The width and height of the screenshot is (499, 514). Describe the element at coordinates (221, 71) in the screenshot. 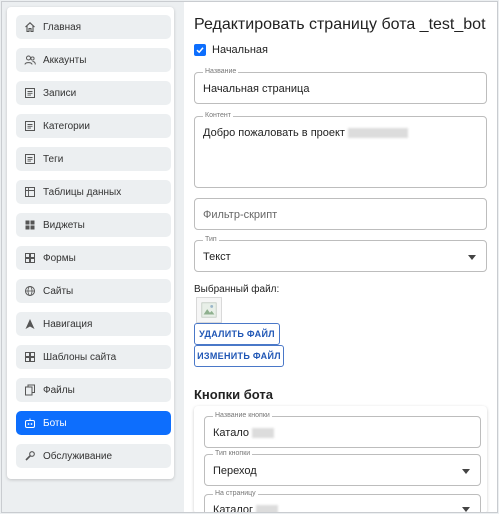

I see `name-field-label: Название` at that location.